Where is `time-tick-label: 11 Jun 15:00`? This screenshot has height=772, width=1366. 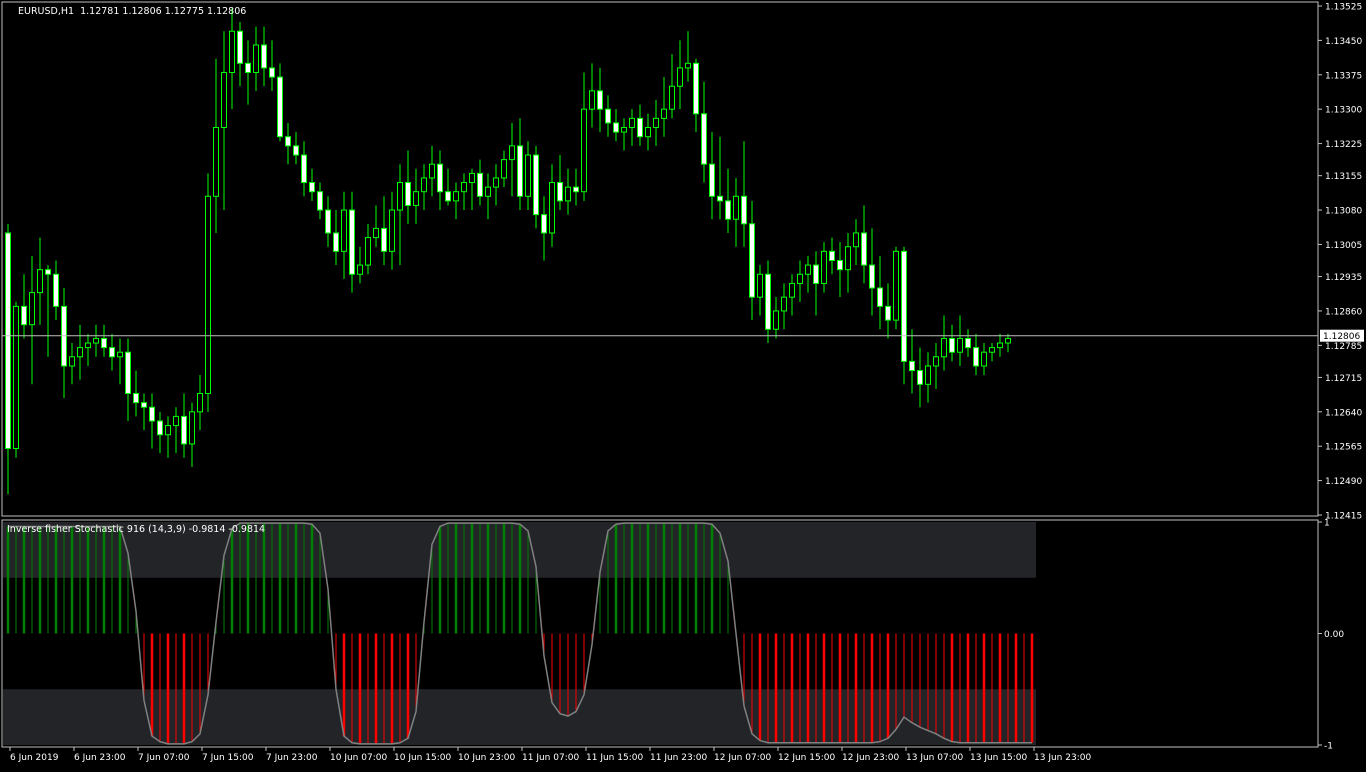
time-tick-label: 11 Jun 15:00 is located at coordinates (614, 758).